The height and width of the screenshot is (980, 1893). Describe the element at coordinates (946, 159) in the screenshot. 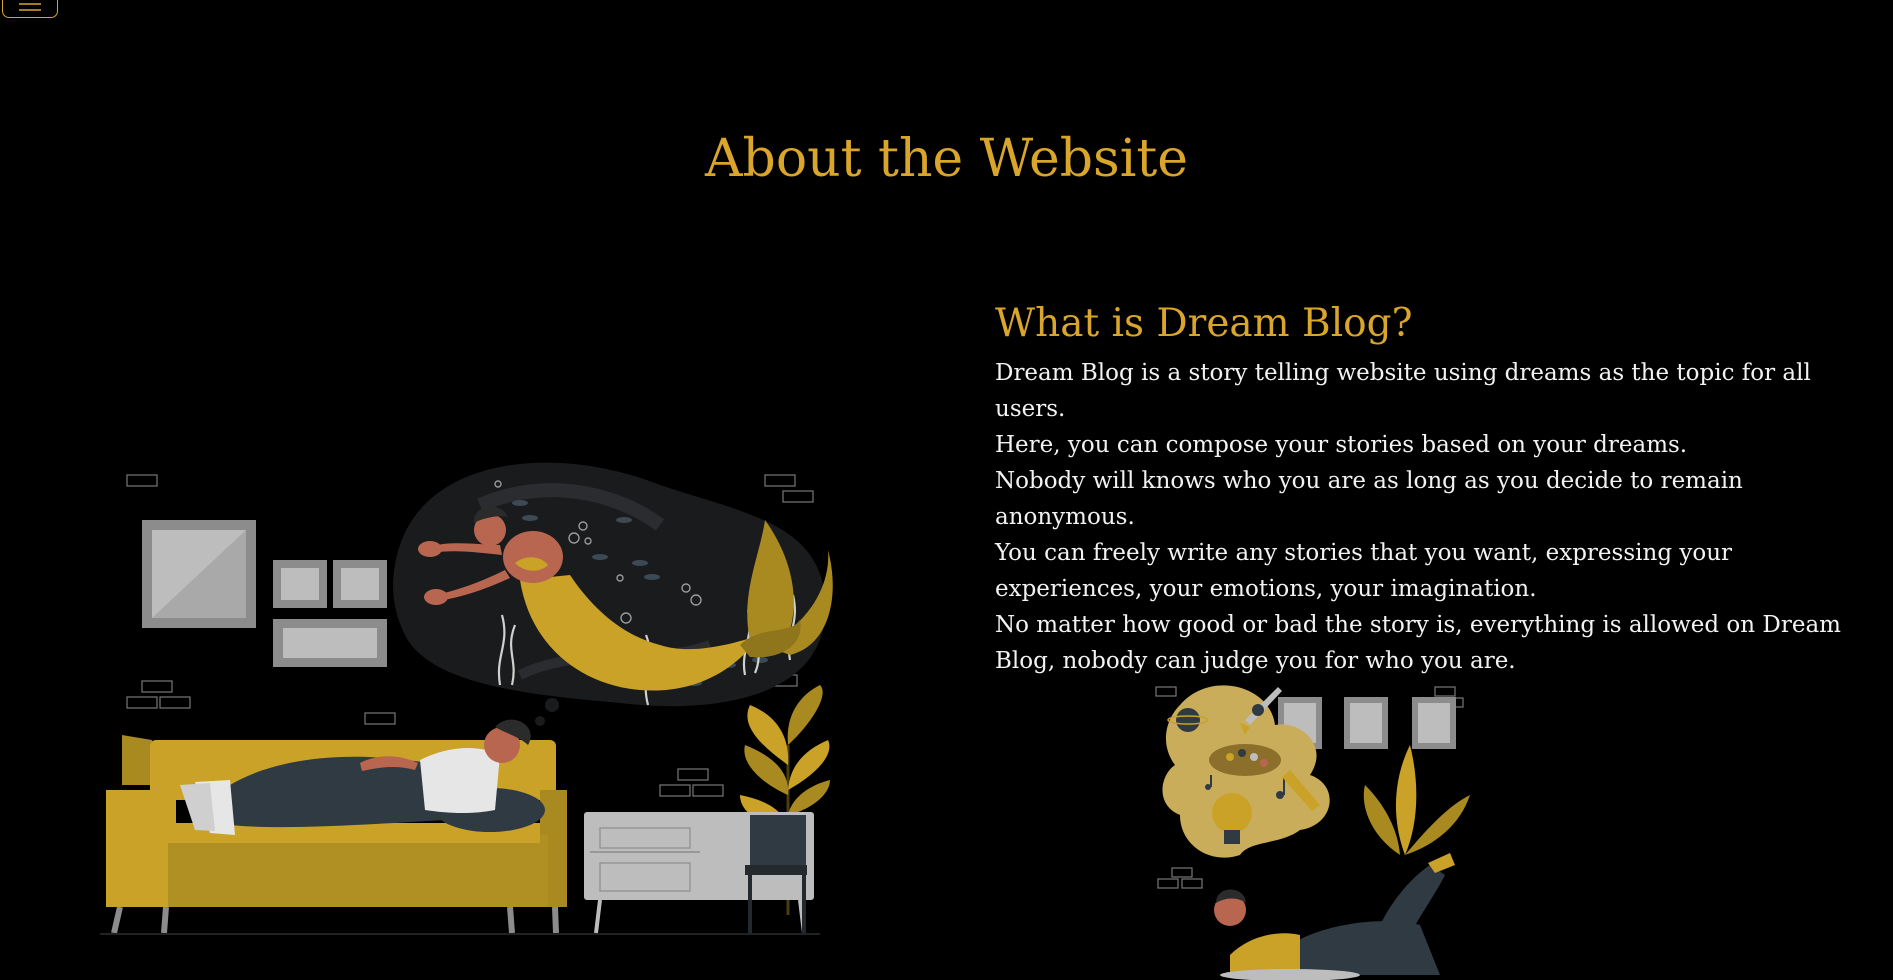

I see `page-title: About the Website` at that location.